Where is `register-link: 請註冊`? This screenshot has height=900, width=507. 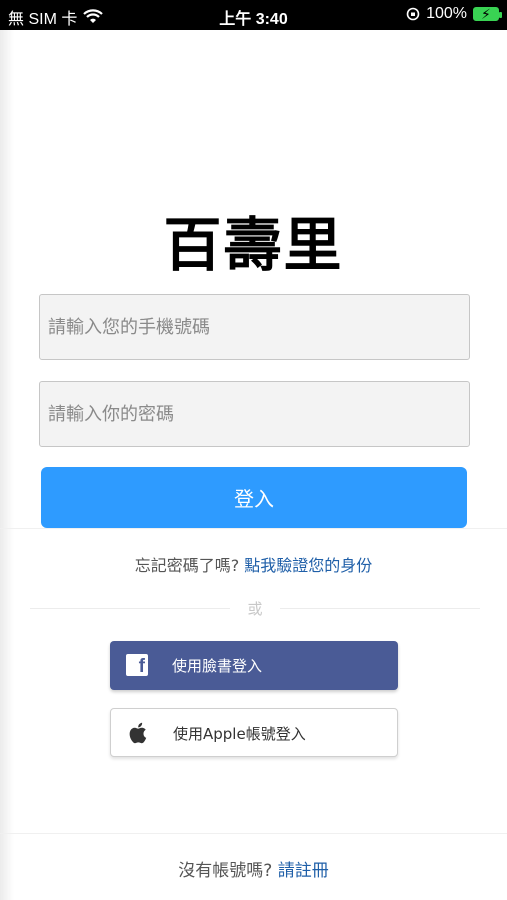
register-link: 請註冊 is located at coordinates (303, 871).